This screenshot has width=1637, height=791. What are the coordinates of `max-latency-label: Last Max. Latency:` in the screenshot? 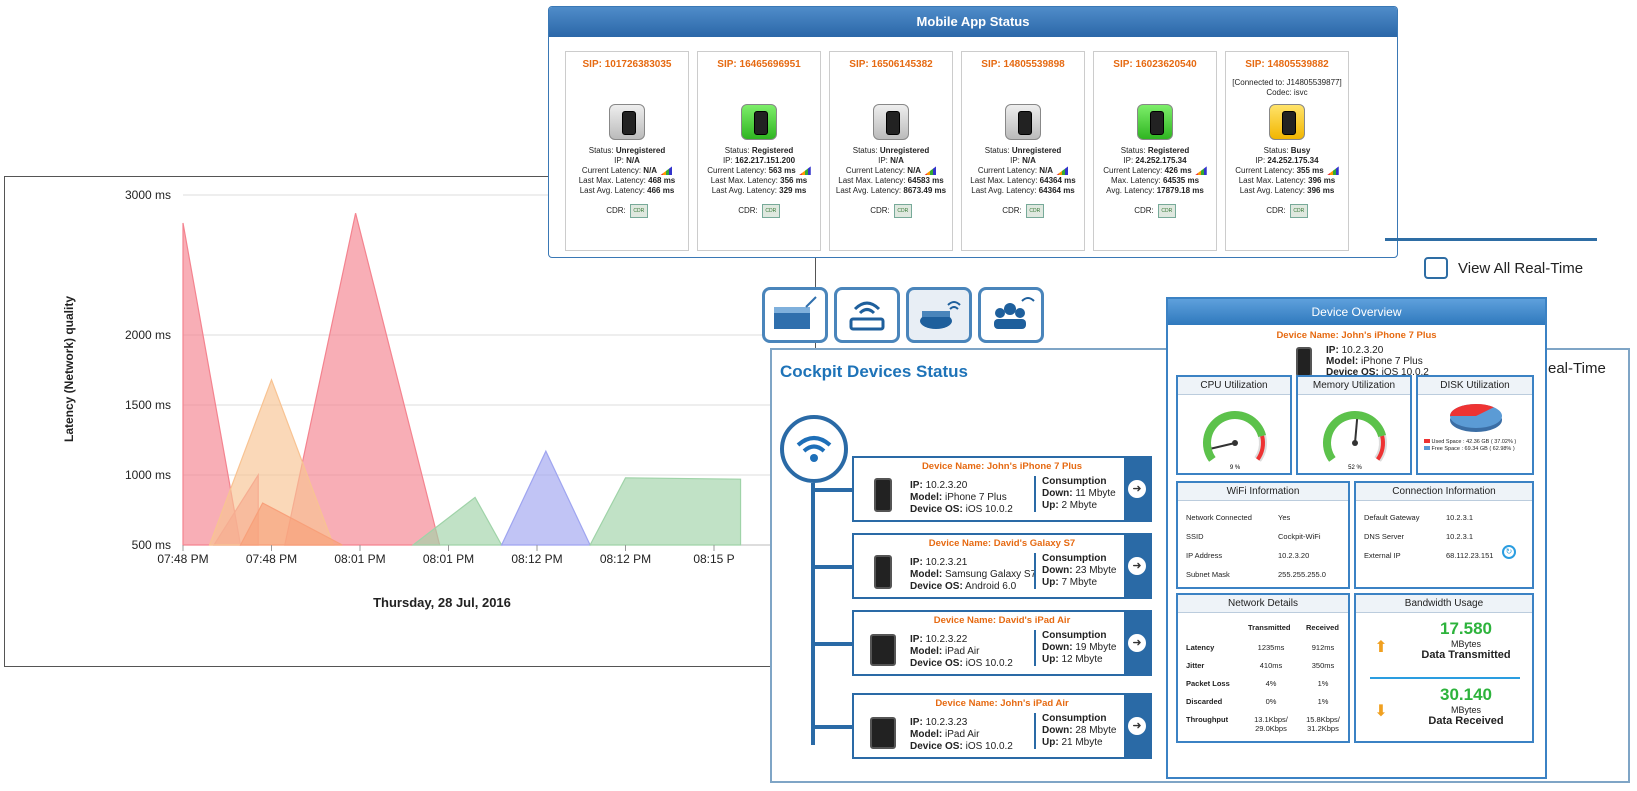 It's located at (1272, 180).